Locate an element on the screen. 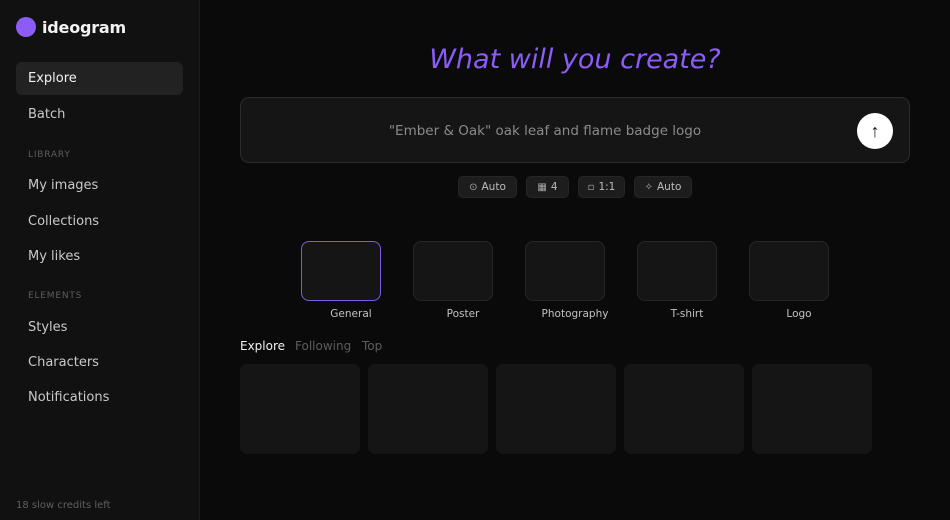 This screenshot has width=950, height=520. image-count-selector: ▦ 4 is located at coordinates (547, 187).